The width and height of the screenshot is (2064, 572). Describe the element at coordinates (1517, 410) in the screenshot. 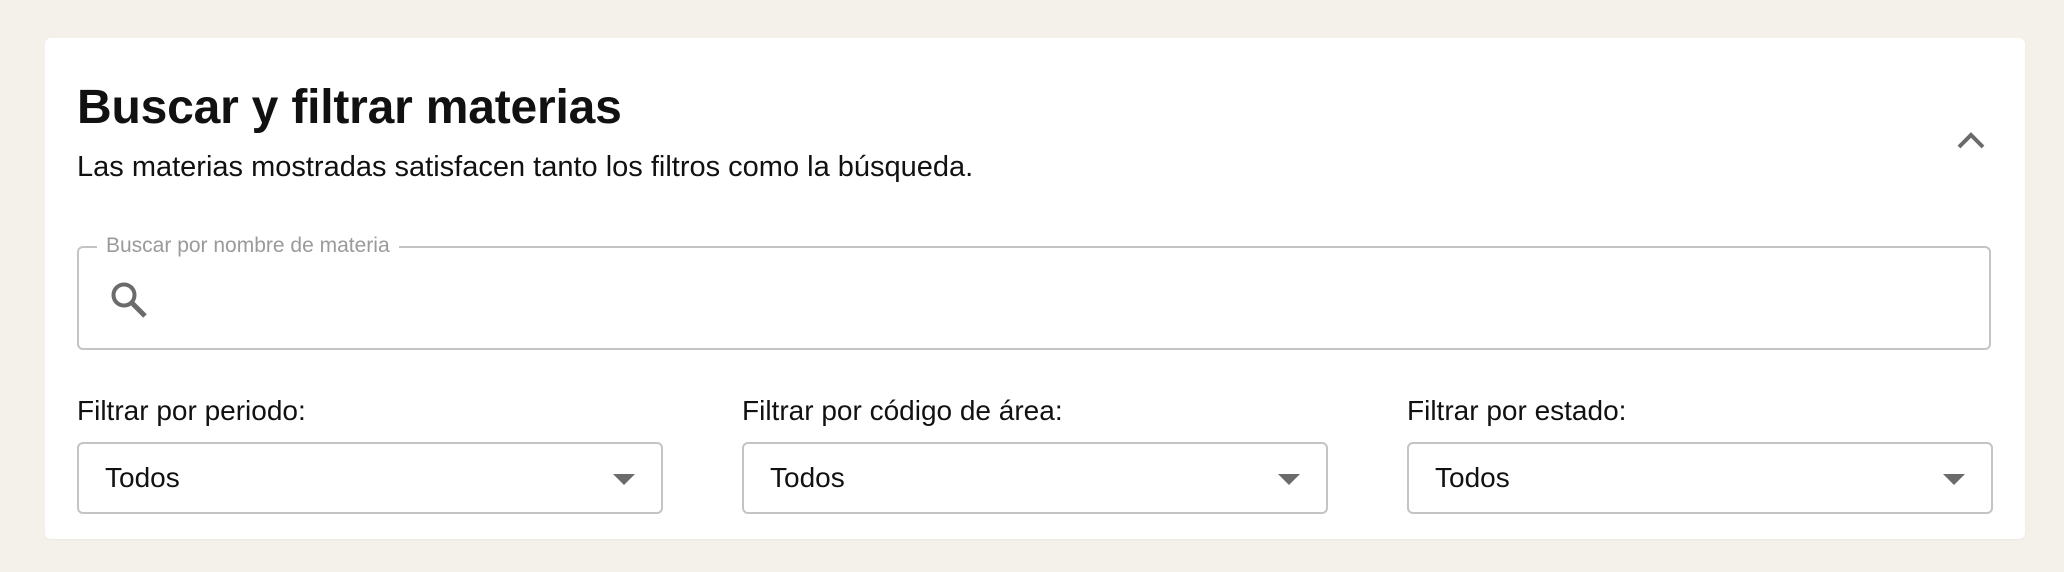

I see `filter-status-label: Filtrar por estado:` at that location.